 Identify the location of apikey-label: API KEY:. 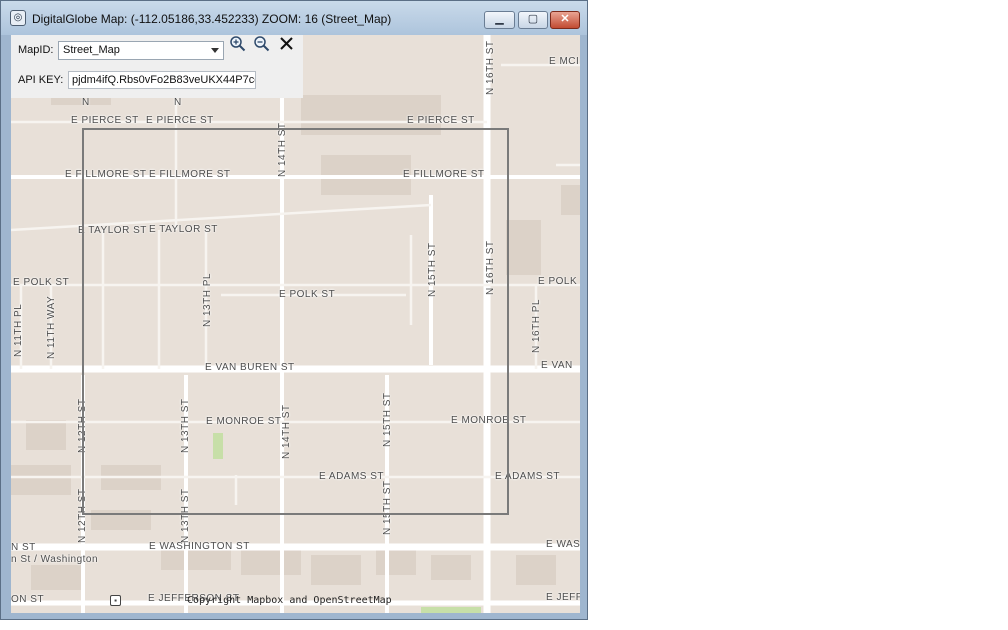
(41, 80).